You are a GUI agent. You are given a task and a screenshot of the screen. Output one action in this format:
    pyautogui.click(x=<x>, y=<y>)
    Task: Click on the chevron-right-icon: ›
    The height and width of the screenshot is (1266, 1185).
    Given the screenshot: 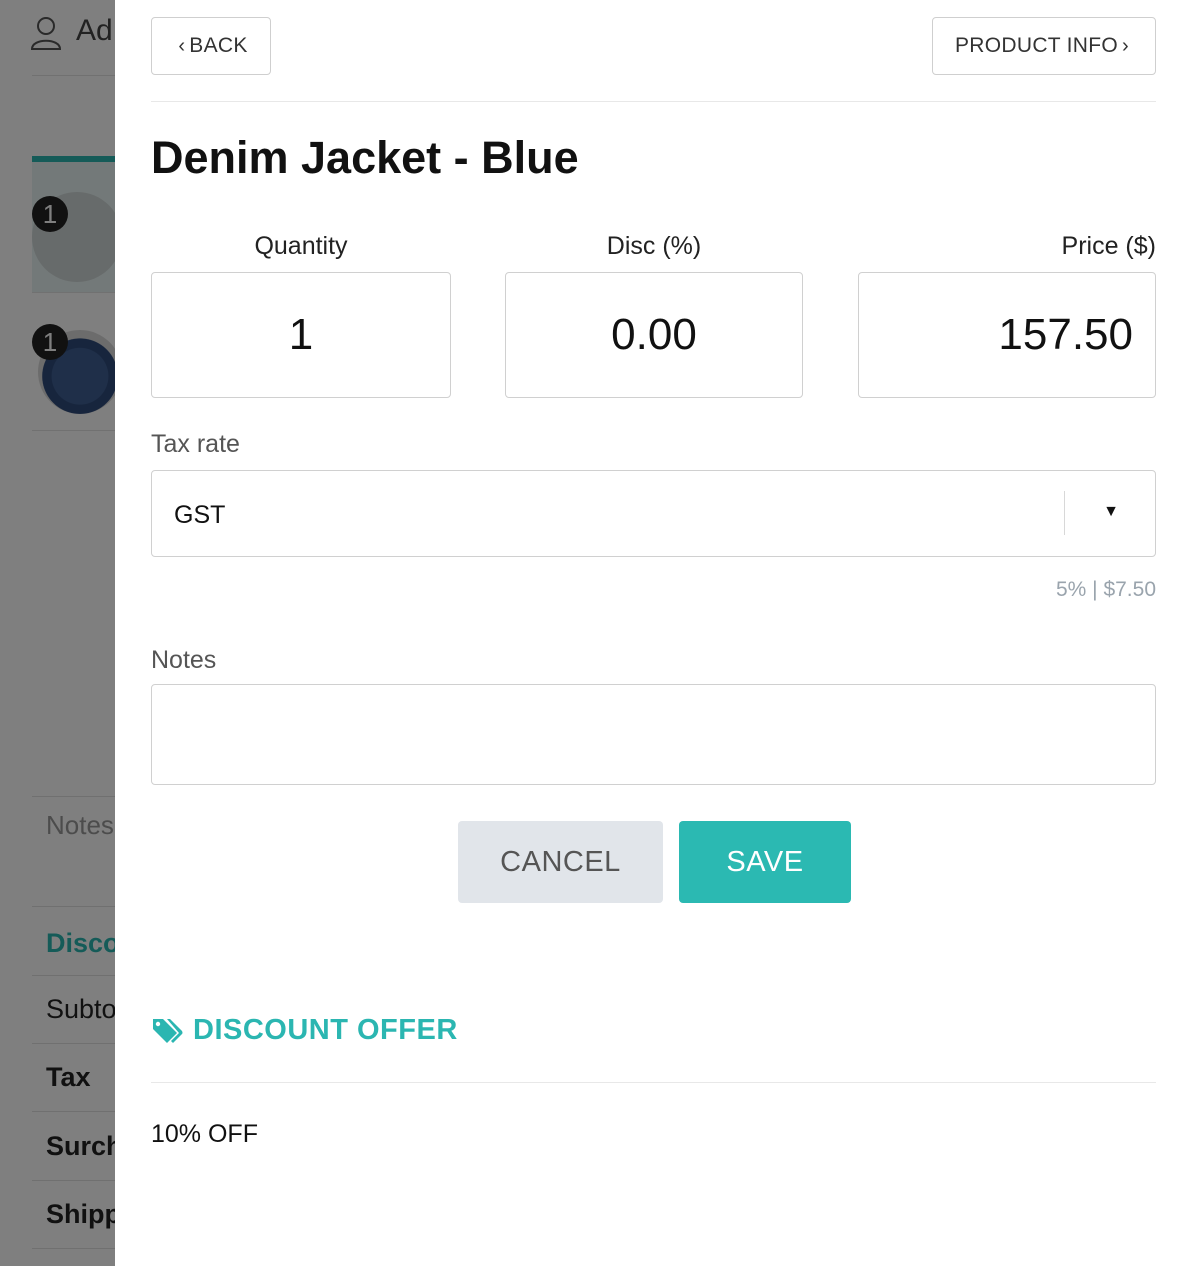 What is the action you would take?
    pyautogui.click(x=1126, y=45)
    